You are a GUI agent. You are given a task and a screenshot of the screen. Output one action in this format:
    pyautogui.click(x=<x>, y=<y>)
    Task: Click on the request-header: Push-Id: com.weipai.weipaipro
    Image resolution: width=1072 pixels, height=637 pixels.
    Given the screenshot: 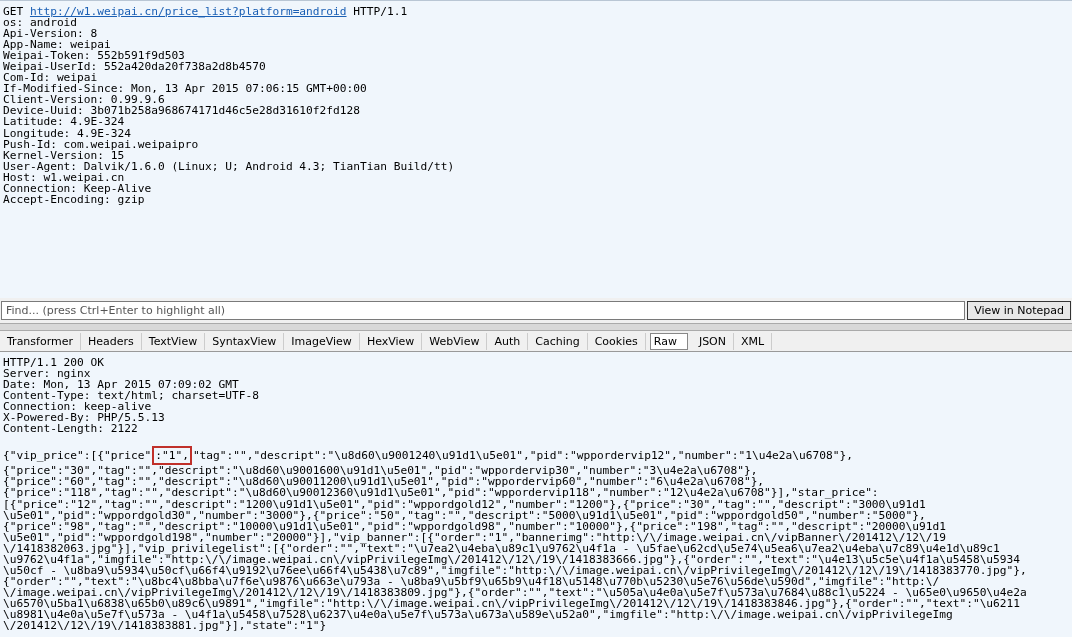 What is the action you would take?
    pyautogui.click(x=101, y=144)
    